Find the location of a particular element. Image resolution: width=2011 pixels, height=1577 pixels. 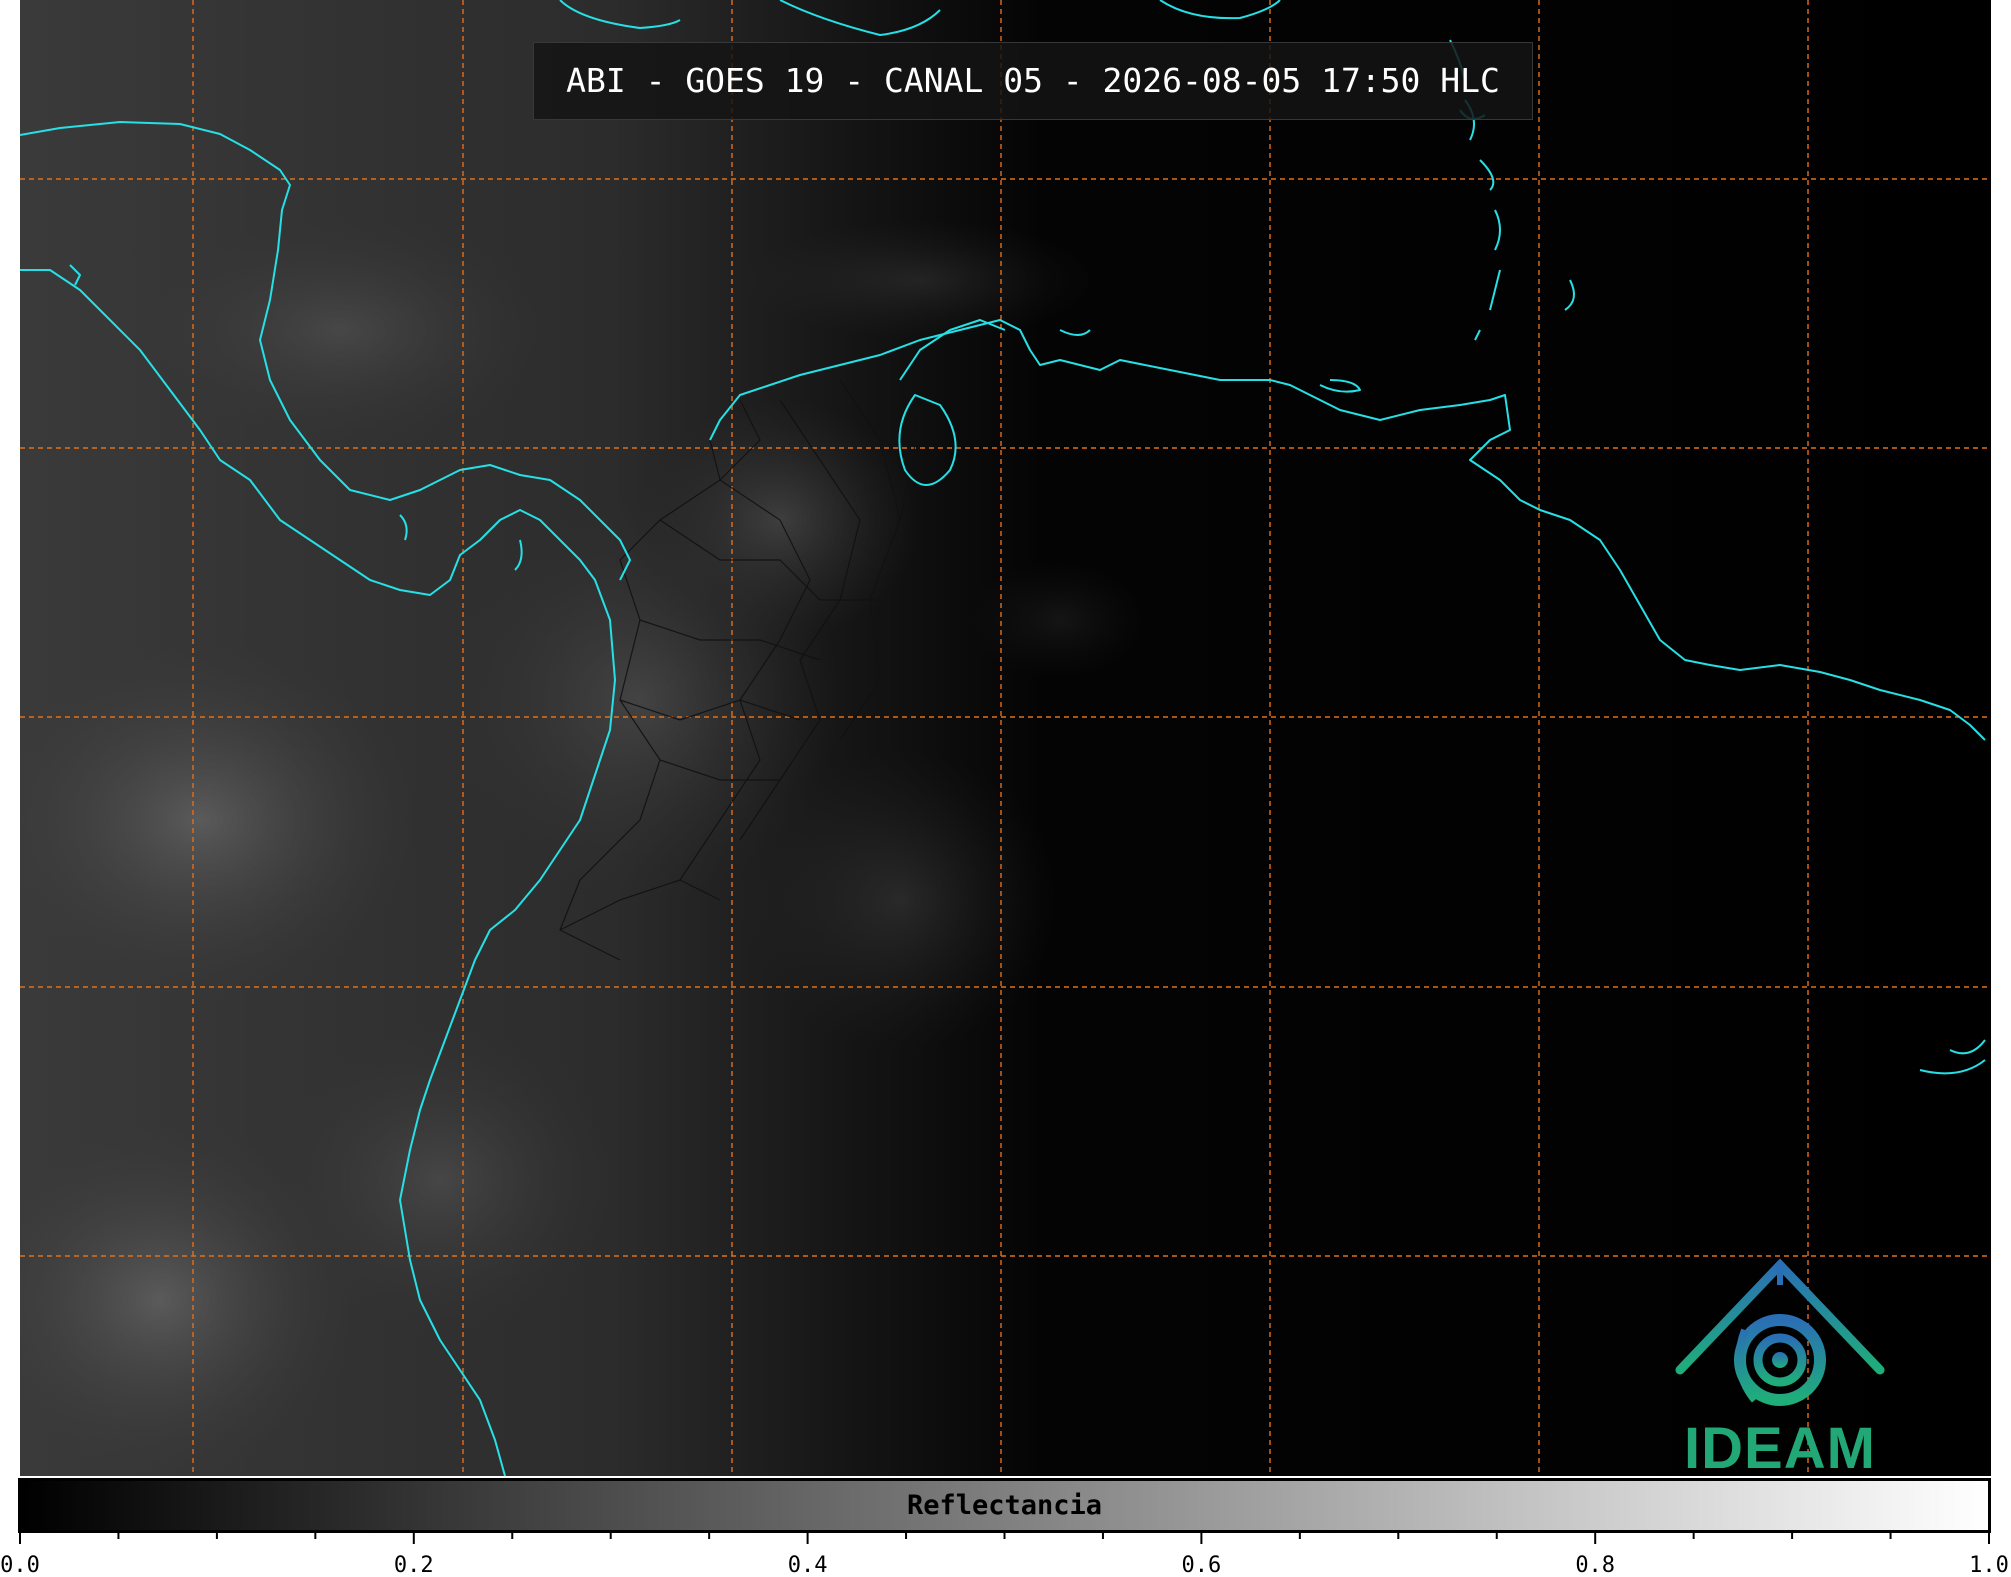

logo-text: IDEAM is located at coordinates (1780, 1446).